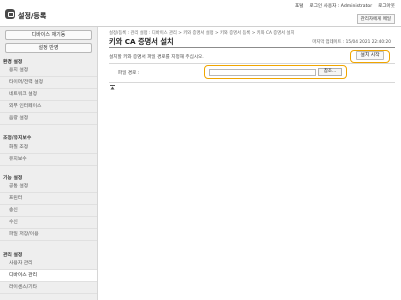  Describe the element at coordinates (351, 42) in the screenshot. I see `last-updated: 마지막 업데이트 : 15/04 2021 22:40:20` at that location.